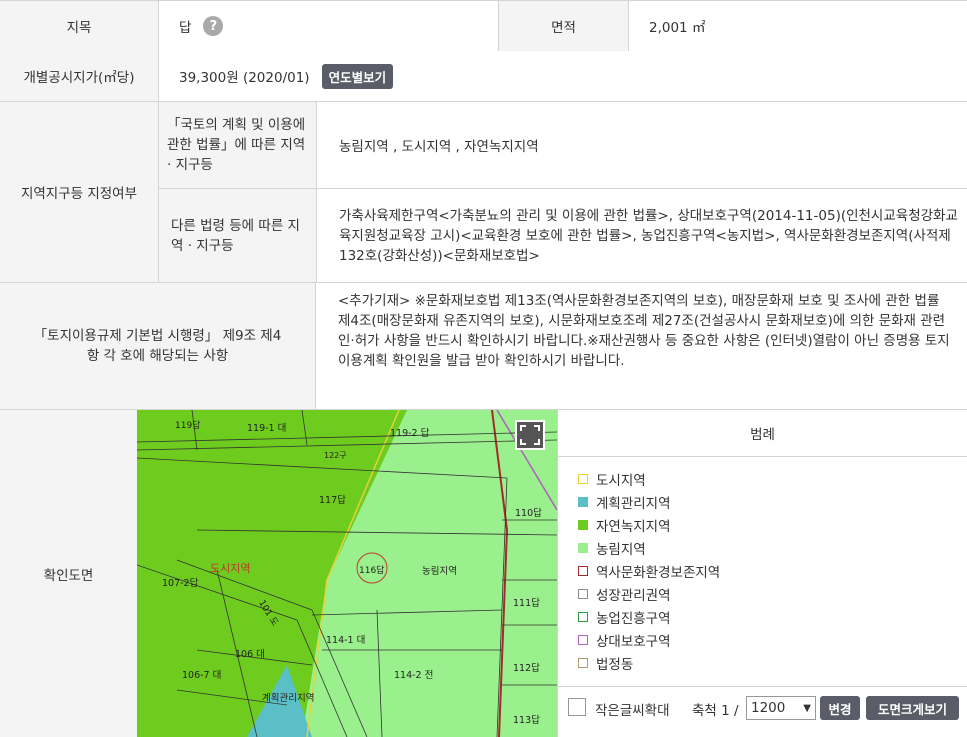 The image size is (967, 737). I want to click on legend-title: 범례, so click(762, 433).